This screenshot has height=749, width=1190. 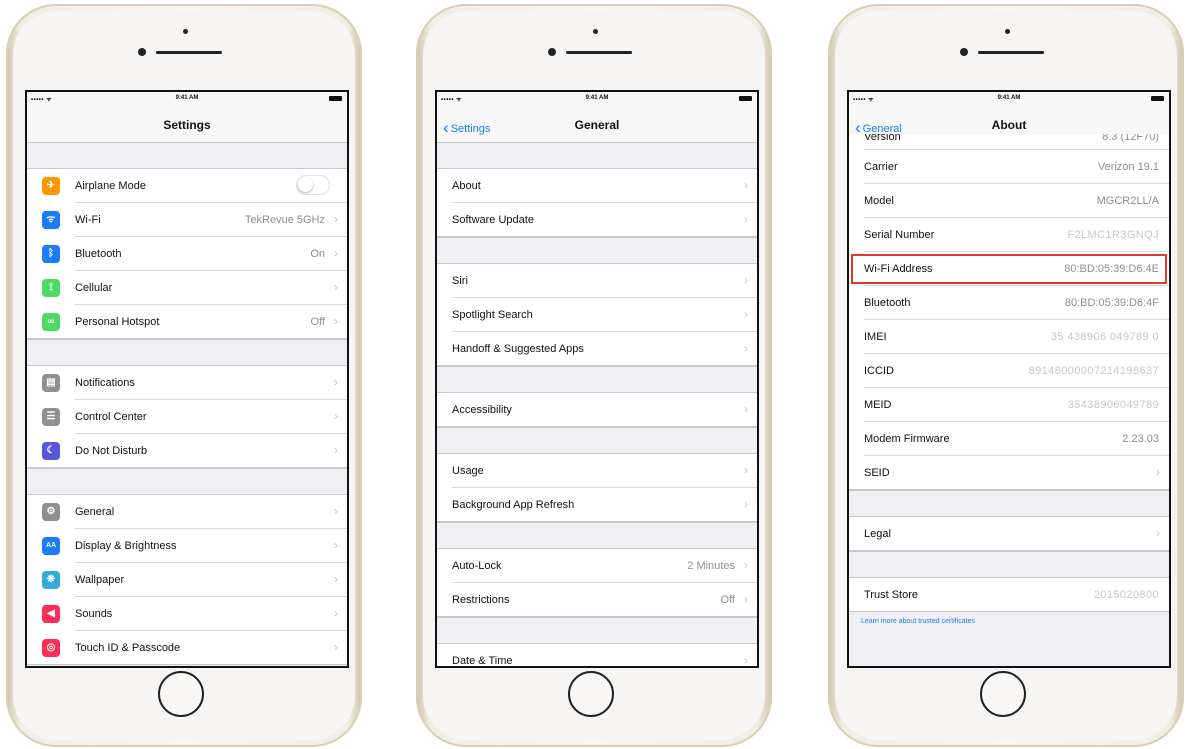 I want to click on toggle-switch, so click(x=313, y=185).